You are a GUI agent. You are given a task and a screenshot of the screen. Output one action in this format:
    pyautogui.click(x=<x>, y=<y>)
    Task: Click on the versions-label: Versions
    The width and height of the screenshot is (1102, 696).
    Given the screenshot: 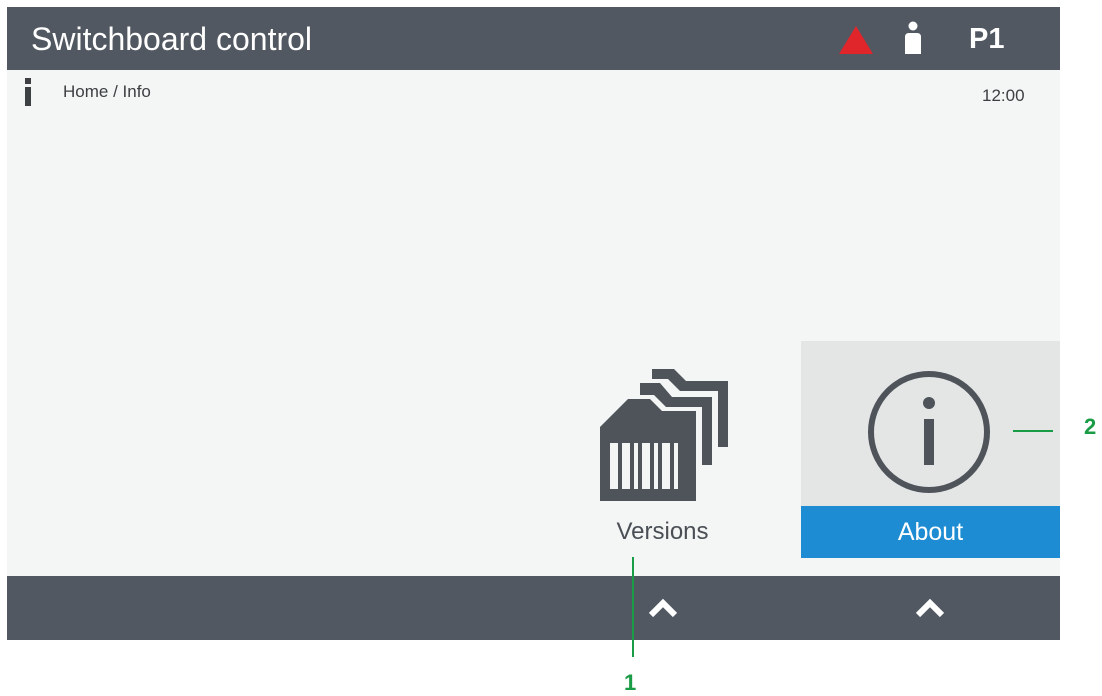 What is the action you would take?
    pyautogui.click(x=662, y=531)
    